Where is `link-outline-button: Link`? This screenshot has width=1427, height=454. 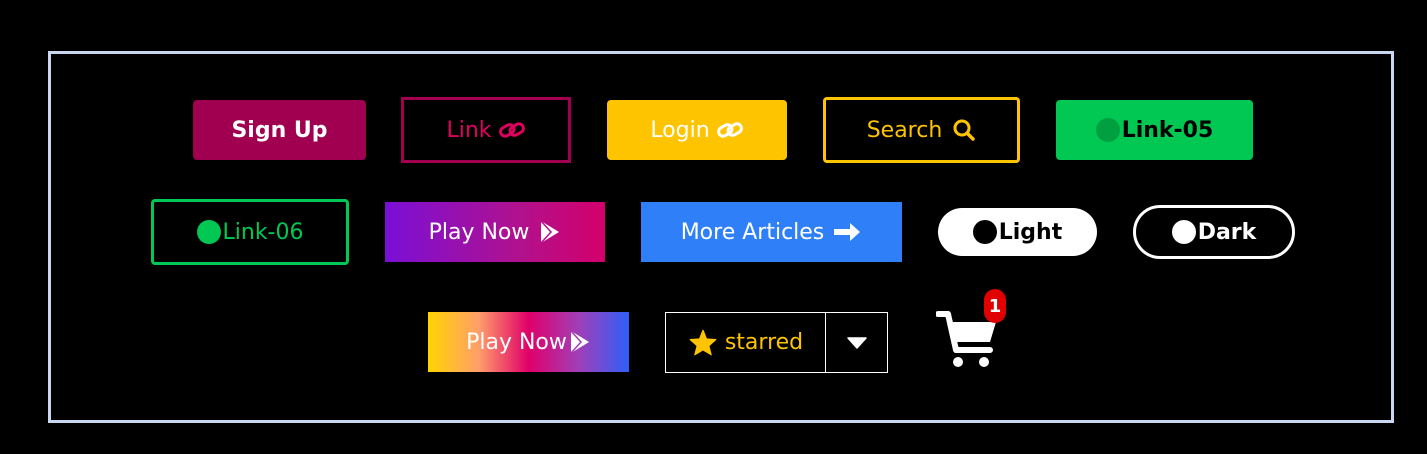 link-outline-button: Link is located at coordinates (486, 130).